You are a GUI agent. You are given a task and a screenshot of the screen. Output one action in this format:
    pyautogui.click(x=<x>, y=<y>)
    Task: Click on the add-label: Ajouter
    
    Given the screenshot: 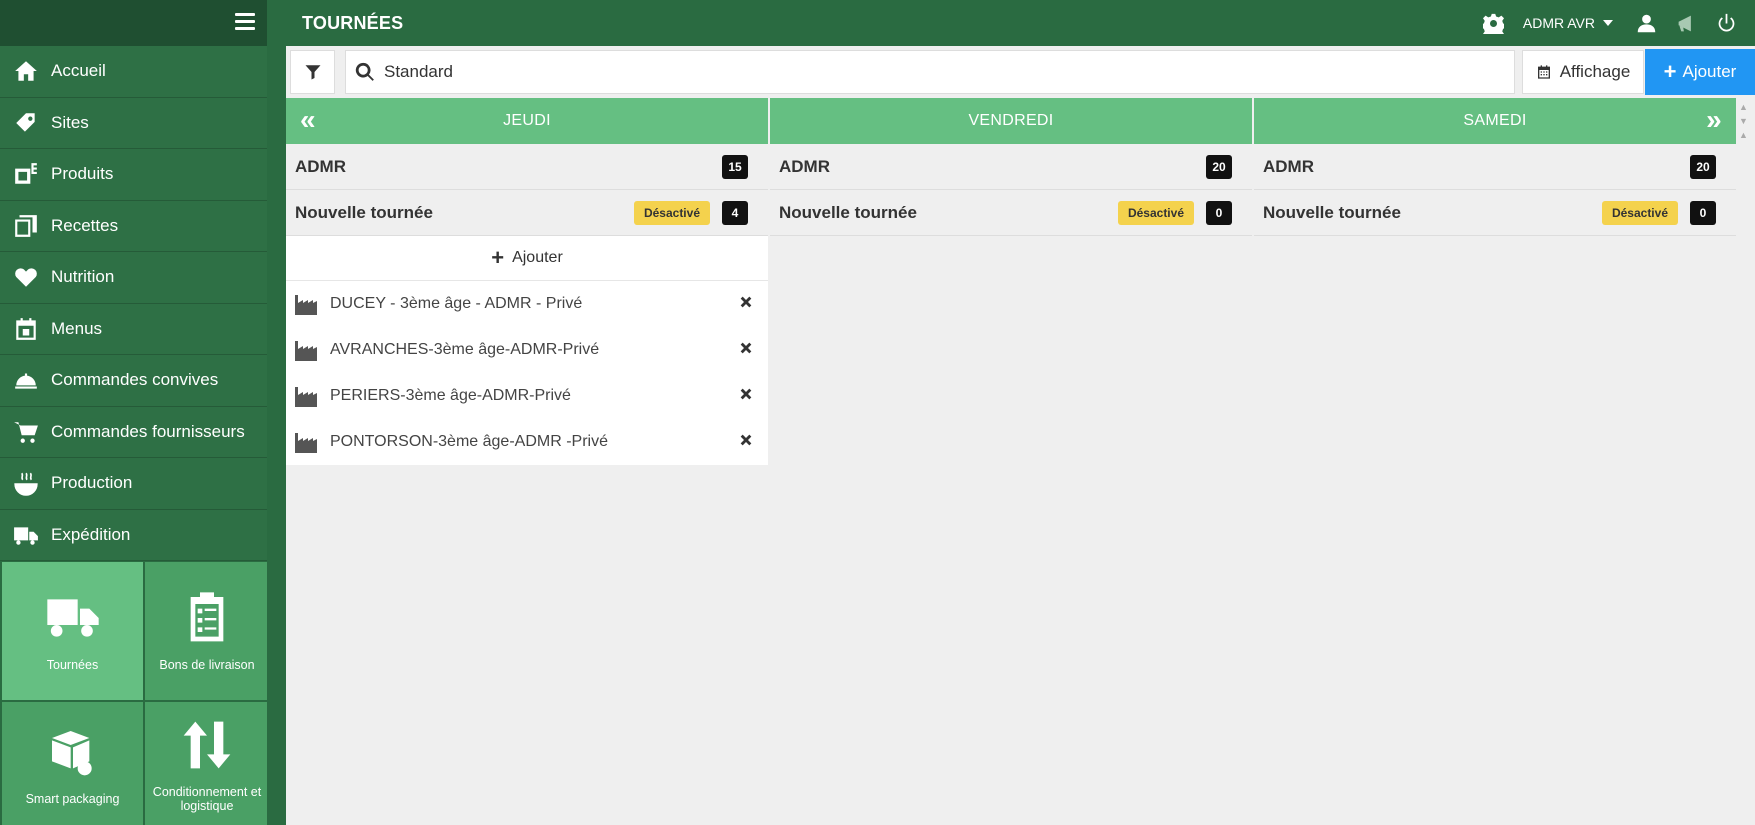 What is the action you would take?
    pyautogui.click(x=1709, y=71)
    